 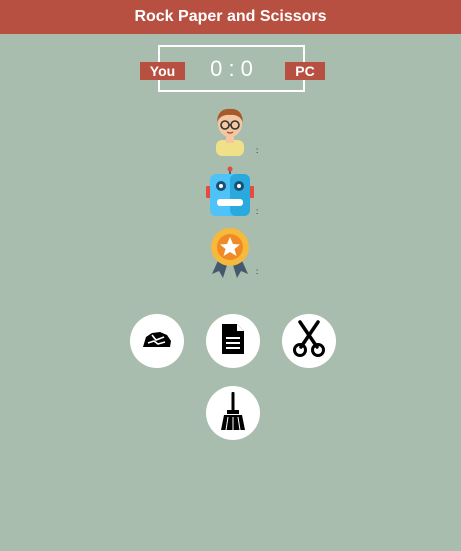 I want to click on pc-badge: PC, so click(x=305, y=71).